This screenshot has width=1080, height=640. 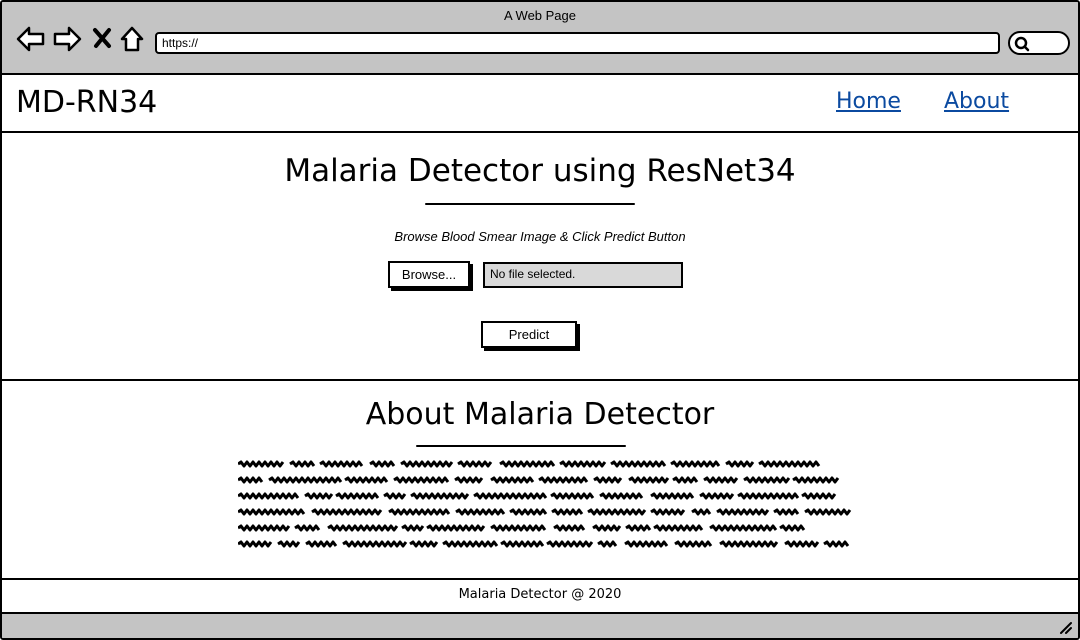 I want to click on nav-link-about: About, so click(x=976, y=101).